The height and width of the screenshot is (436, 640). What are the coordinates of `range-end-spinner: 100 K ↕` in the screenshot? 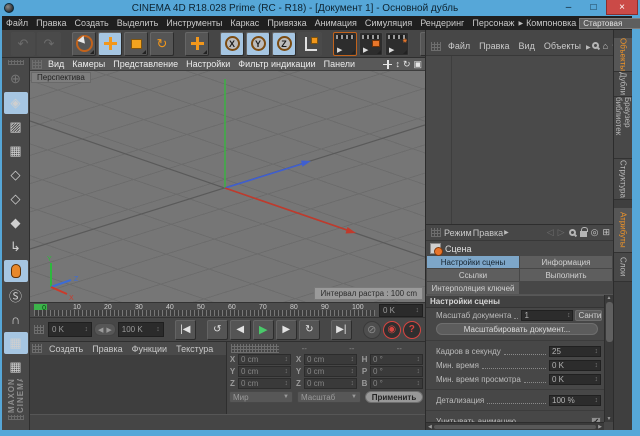 It's located at (140, 329).